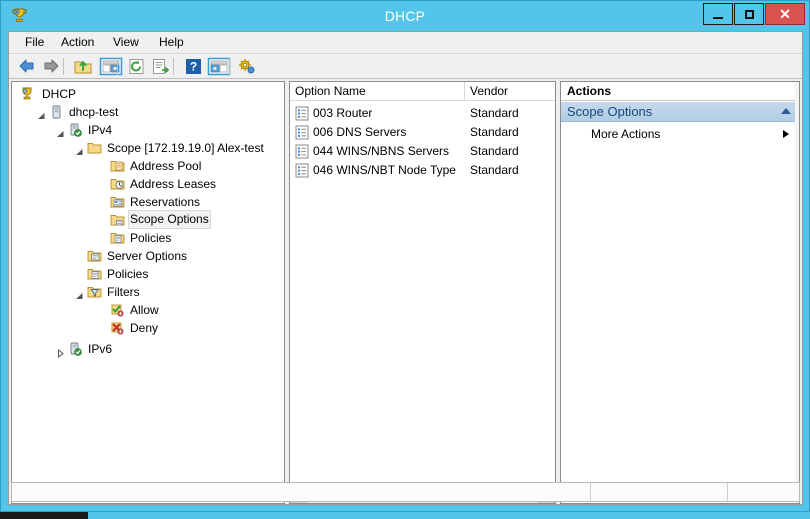  Describe the element at coordinates (405, 515) in the screenshot. I see `taskbar-sliver` at that location.